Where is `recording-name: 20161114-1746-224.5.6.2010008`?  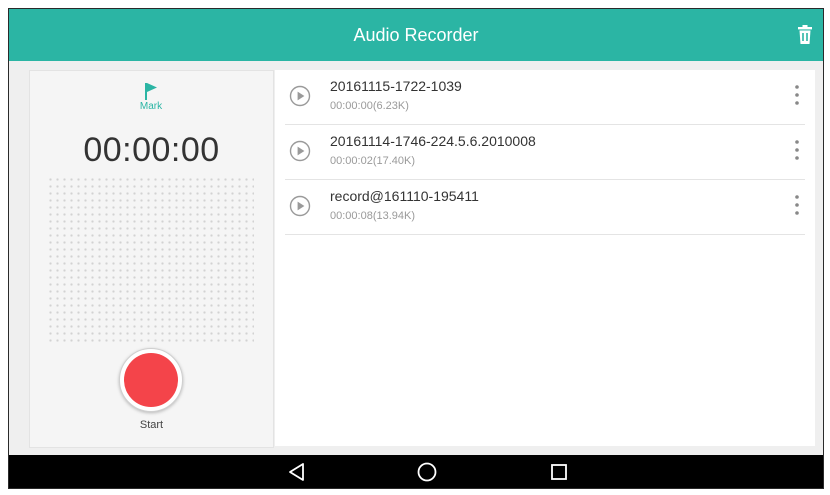 recording-name: 20161114-1746-224.5.6.2010008 is located at coordinates (433, 141).